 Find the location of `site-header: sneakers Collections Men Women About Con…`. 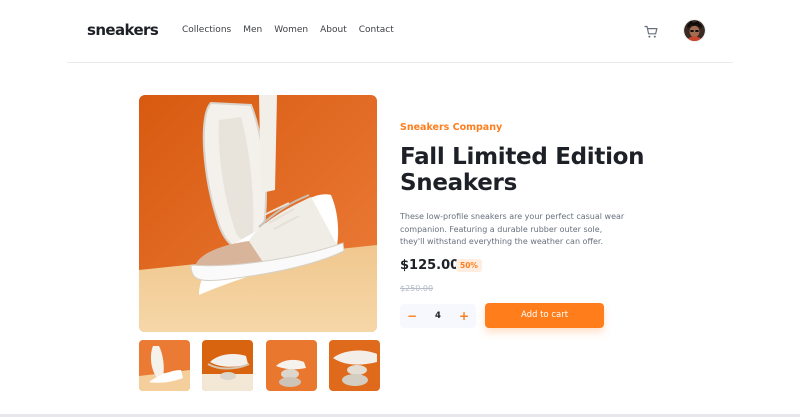

site-header: sneakers Collections Men Women About Con… is located at coordinates (400, 31).